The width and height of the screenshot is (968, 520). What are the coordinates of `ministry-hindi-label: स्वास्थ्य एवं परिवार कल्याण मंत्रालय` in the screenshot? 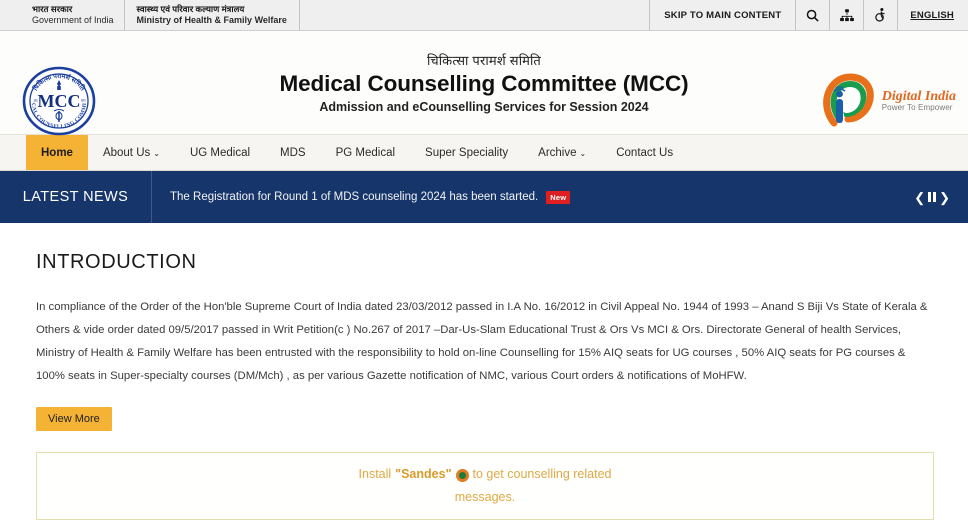 It's located at (190, 9).